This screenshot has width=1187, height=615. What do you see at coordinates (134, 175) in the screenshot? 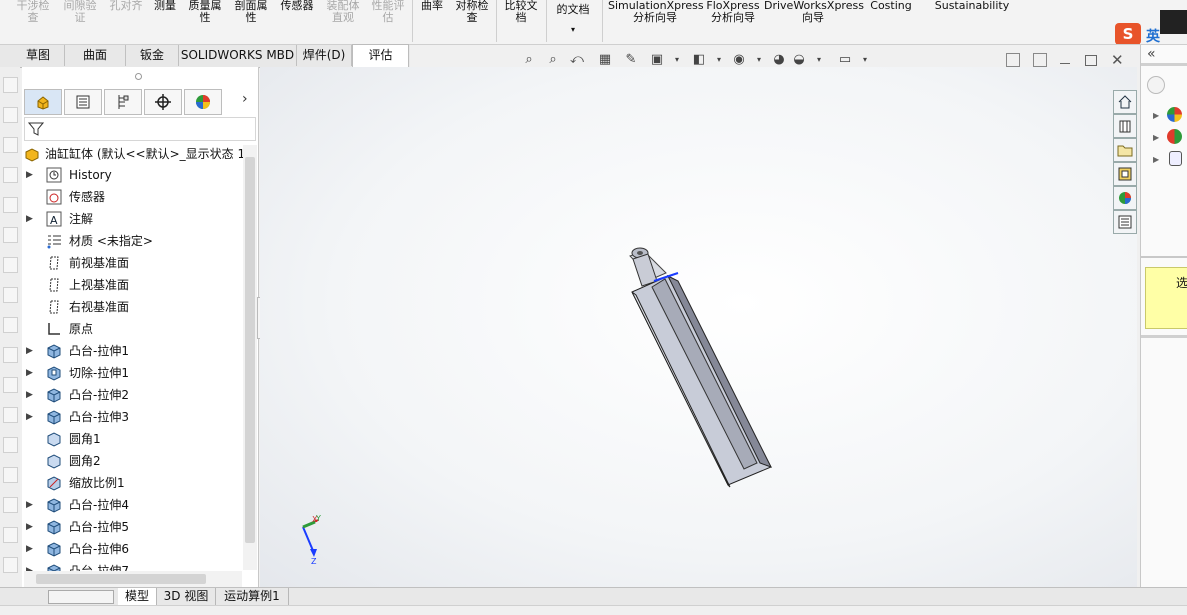
I see `tree-item: ▶ History` at bounding box center [134, 175].